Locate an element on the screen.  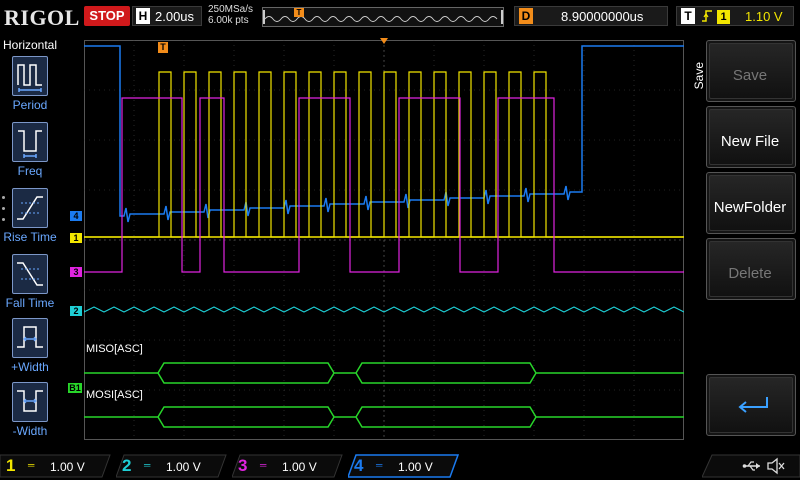
fall-time-label: Fall Time is located at coordinates (30, 303).